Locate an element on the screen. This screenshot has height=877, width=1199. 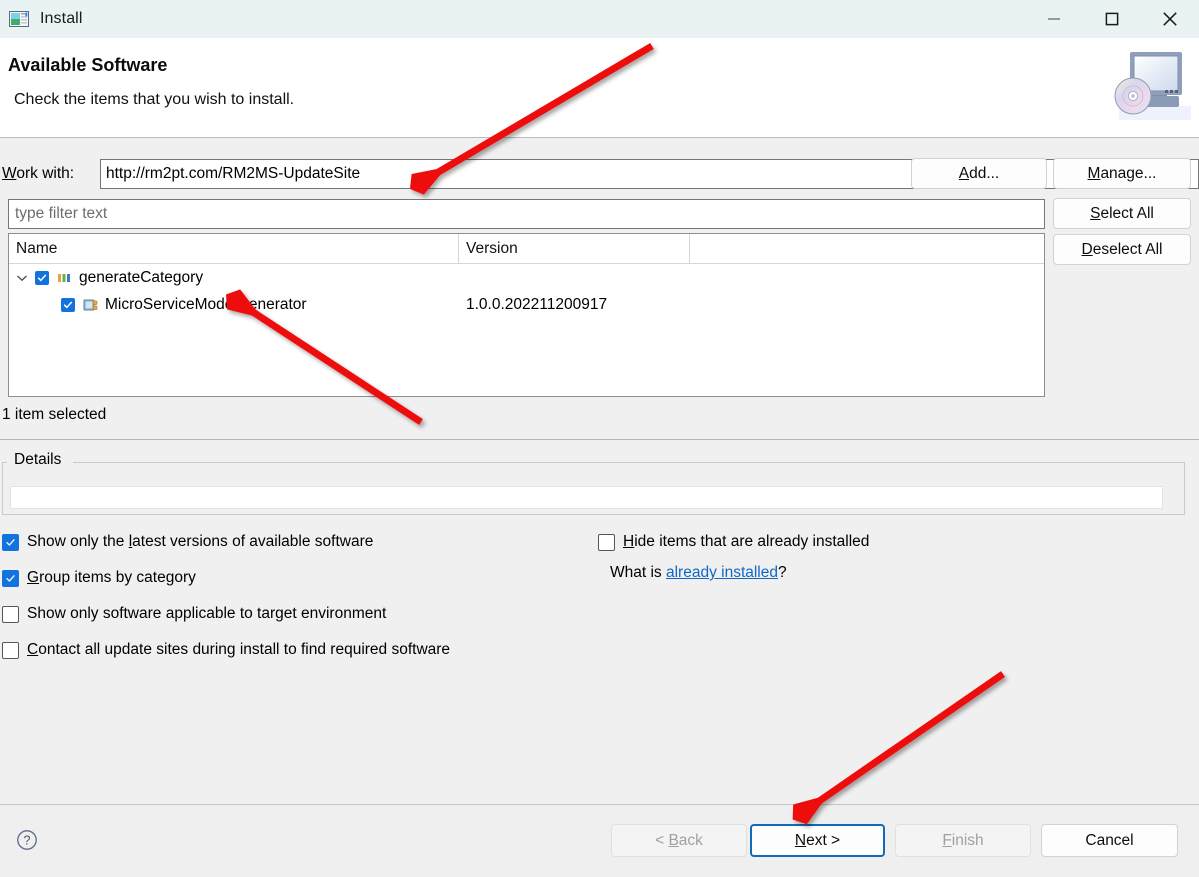
maximize-button is located at coordinates (1112, 19).